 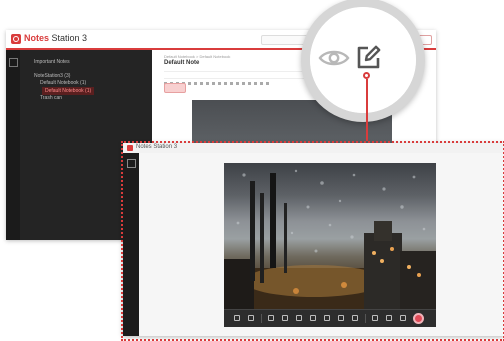 I want to click on sidebar-item-trash: Trash can, so click(x=51, y=98).